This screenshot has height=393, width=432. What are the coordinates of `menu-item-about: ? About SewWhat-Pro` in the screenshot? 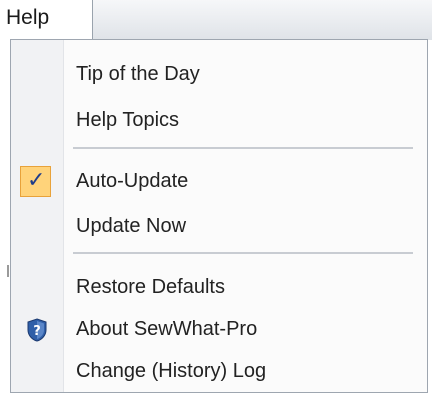 It's located at (219, 330).